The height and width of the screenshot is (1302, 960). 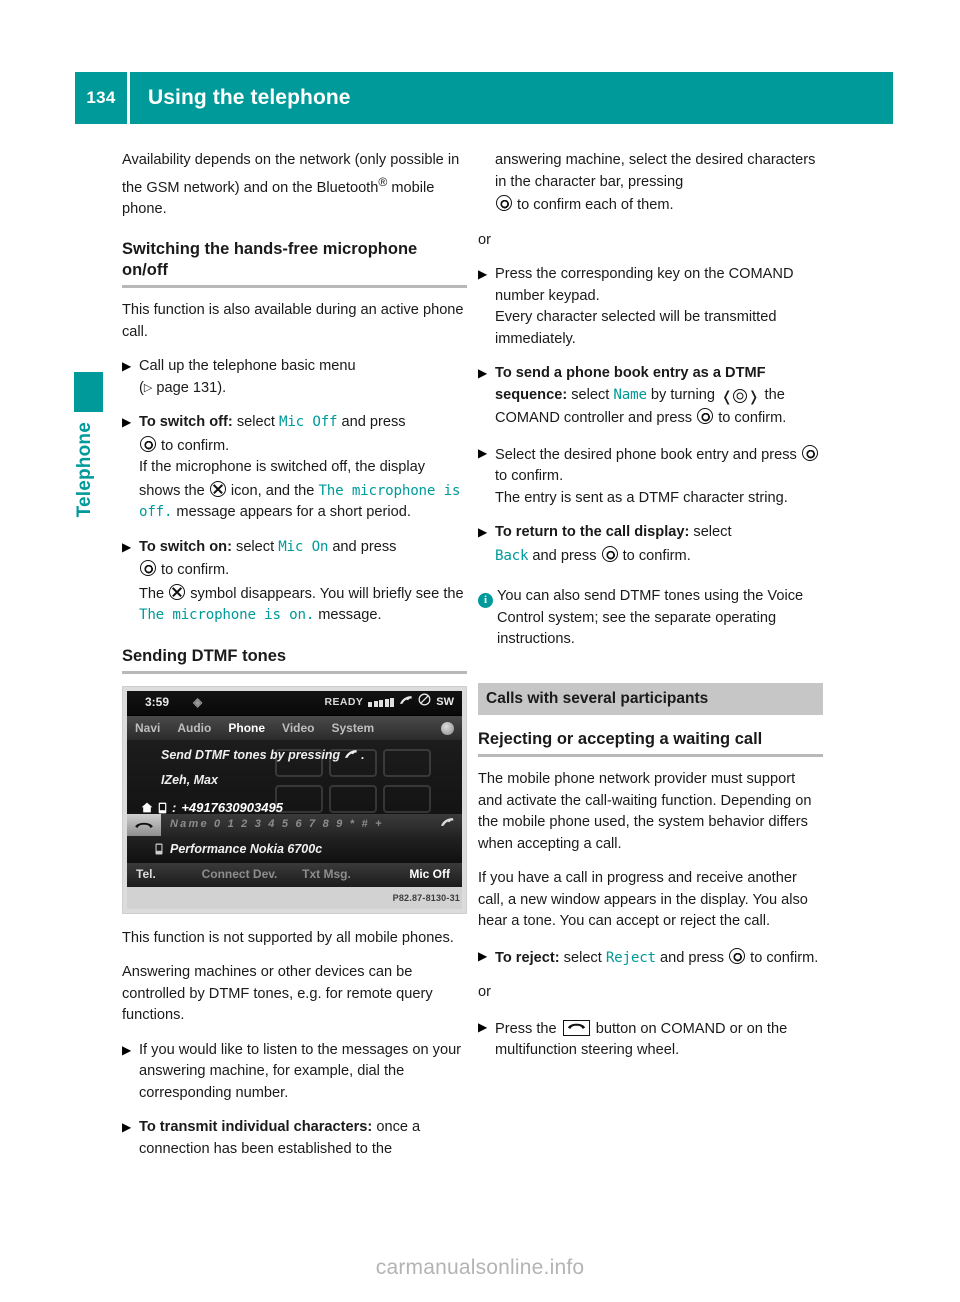 I want to click on turn-controller-icon: ❬ ❭, so click(x=740, y=396).